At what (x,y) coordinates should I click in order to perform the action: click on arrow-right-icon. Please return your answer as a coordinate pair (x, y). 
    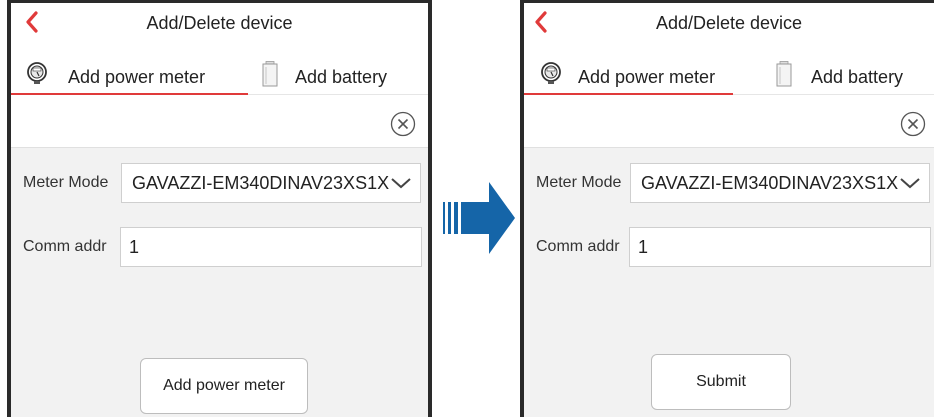
    Looking at the image, I should click on (479, 218).